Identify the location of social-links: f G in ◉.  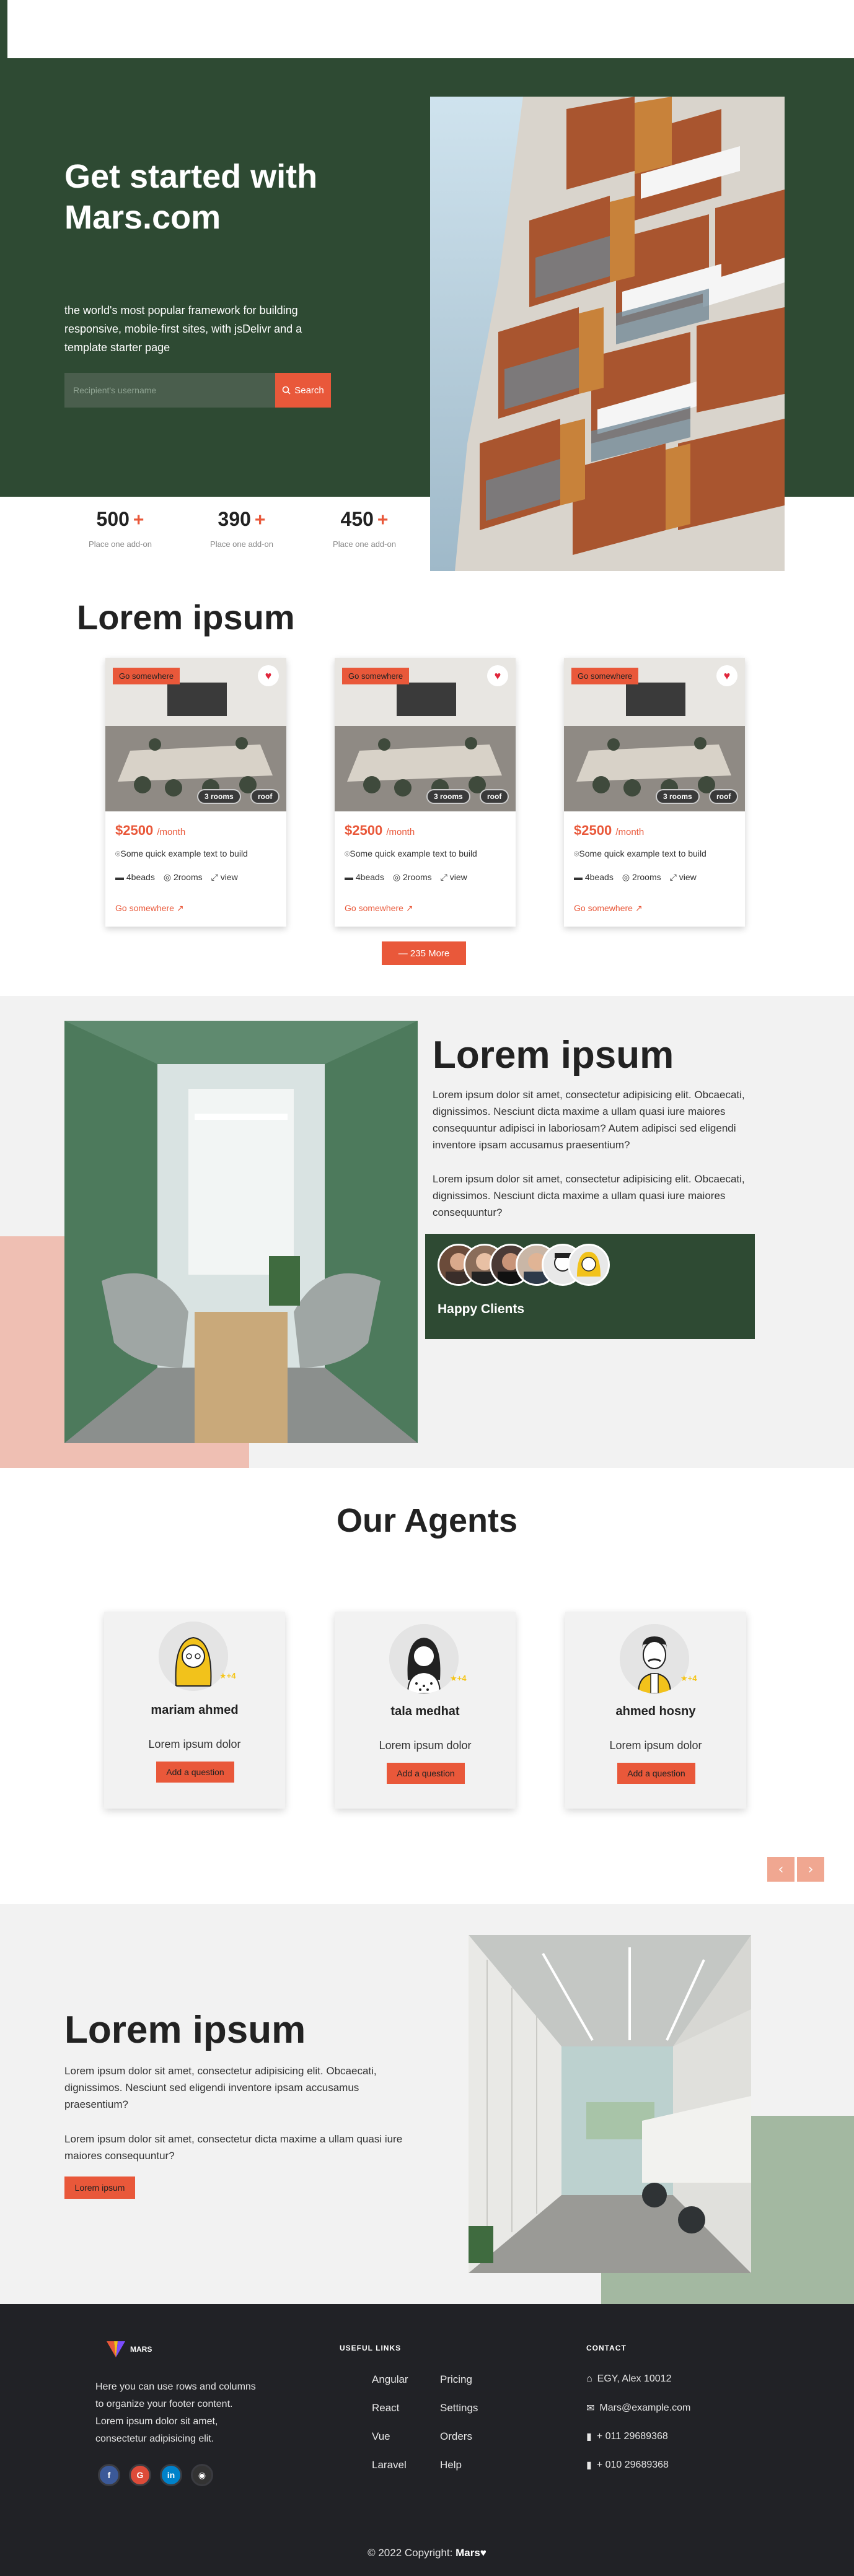
(156, 2475).